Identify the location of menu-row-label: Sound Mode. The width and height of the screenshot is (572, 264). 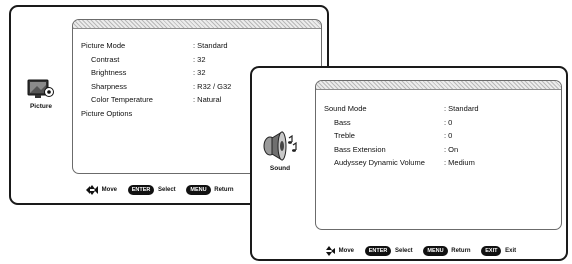
(345, 108).